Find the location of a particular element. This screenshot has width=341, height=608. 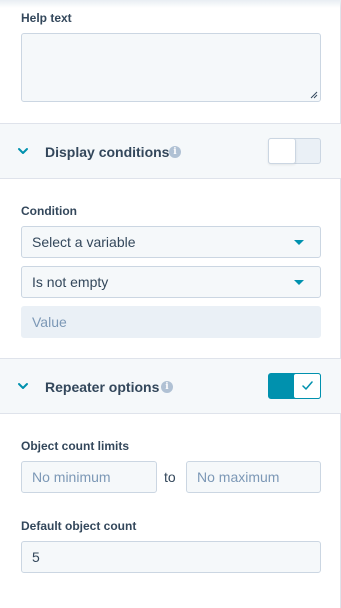

min-count-input: No minimum is located at coordinates (89, 477).